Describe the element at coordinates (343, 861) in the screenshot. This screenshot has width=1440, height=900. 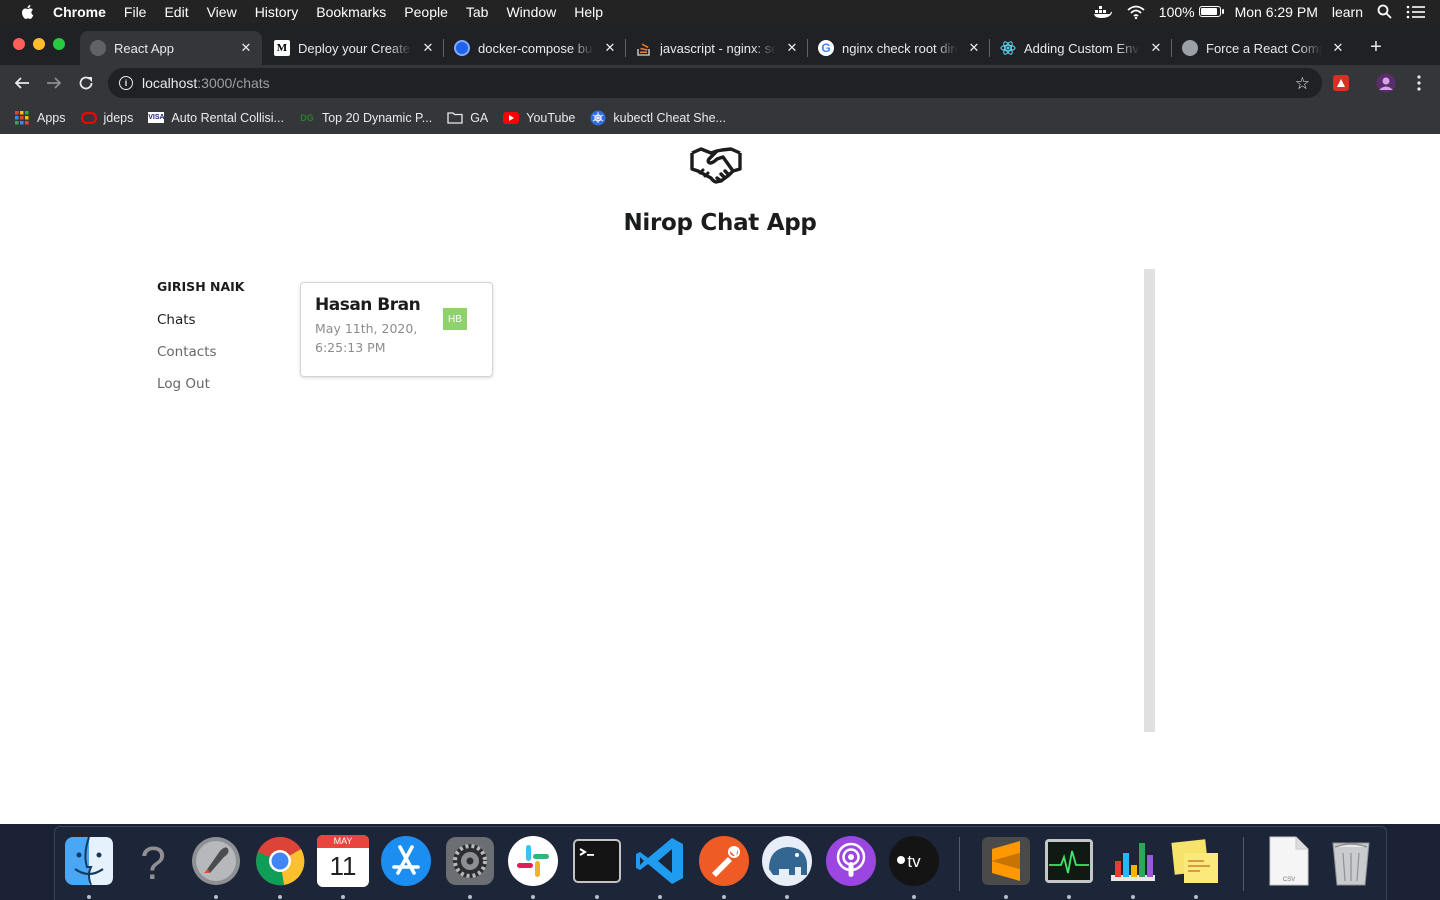
I see `calendar-icon: MAY 11` at that location.